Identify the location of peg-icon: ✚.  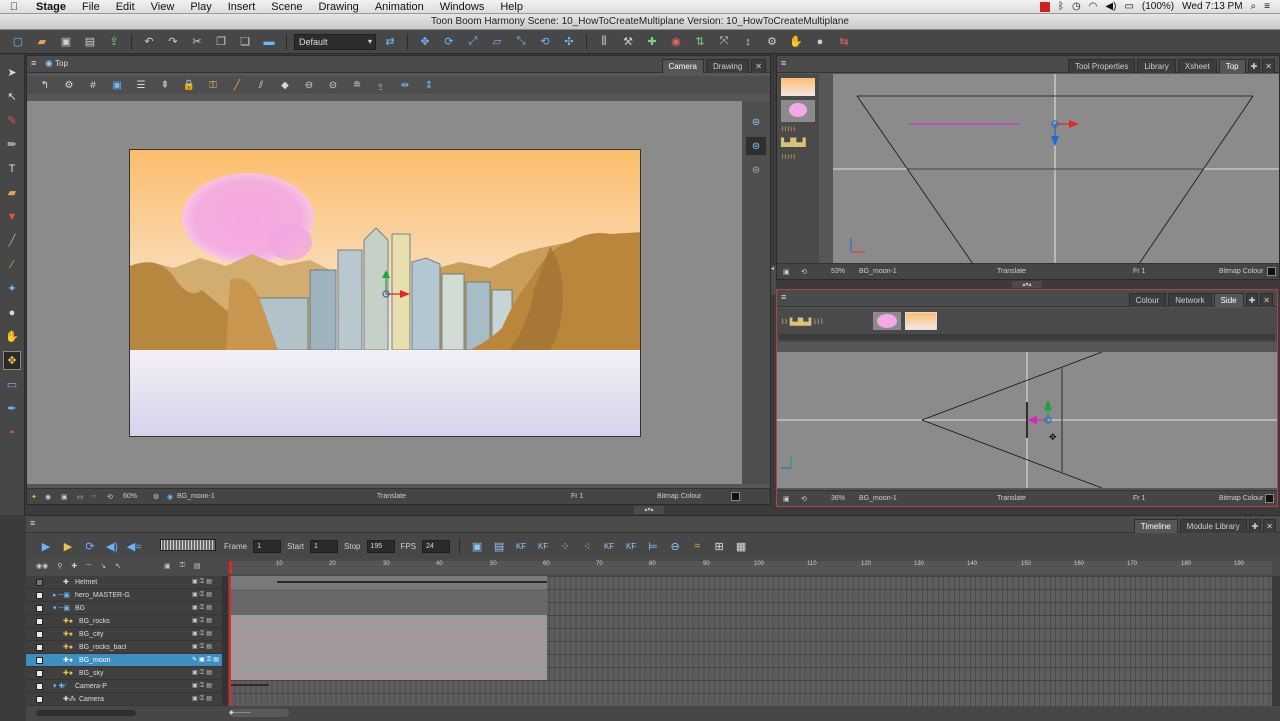
(652, 42).